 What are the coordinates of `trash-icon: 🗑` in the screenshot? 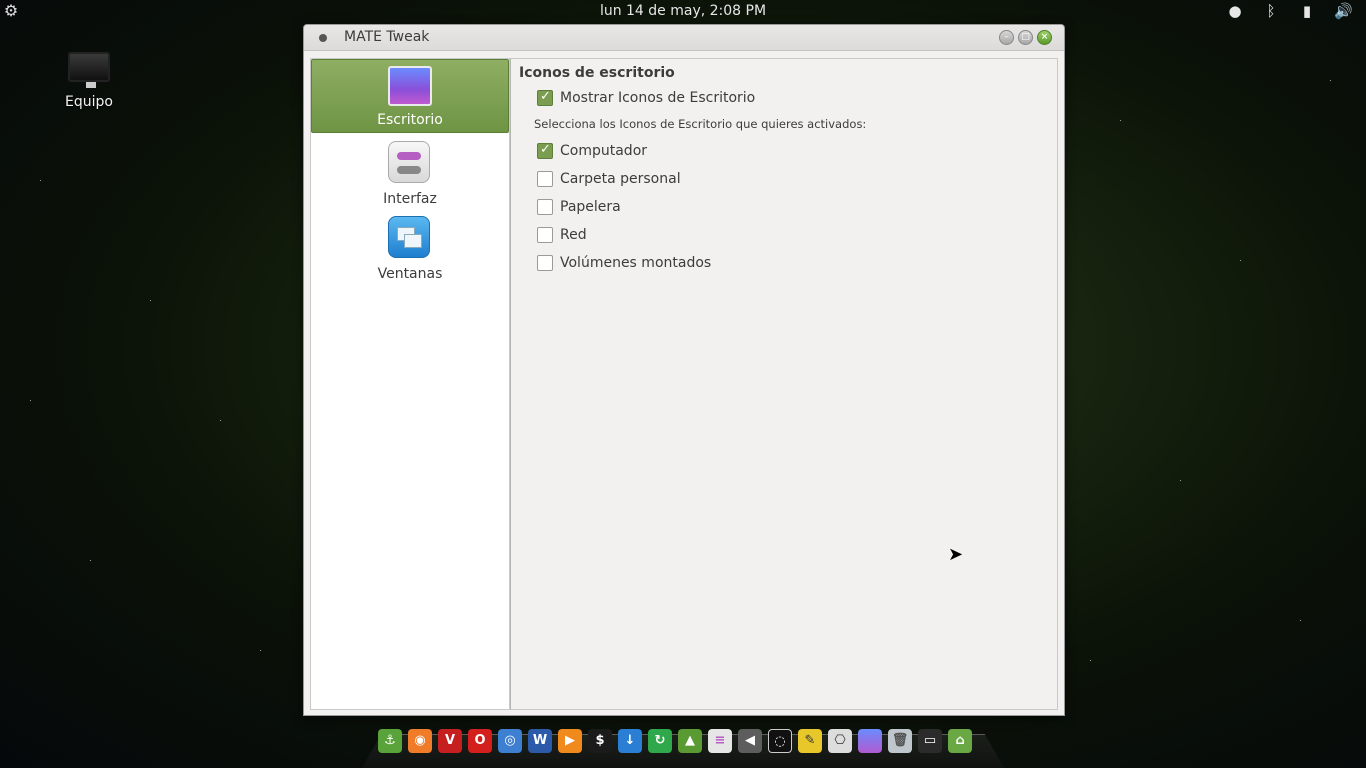 It's located at (900, 741).